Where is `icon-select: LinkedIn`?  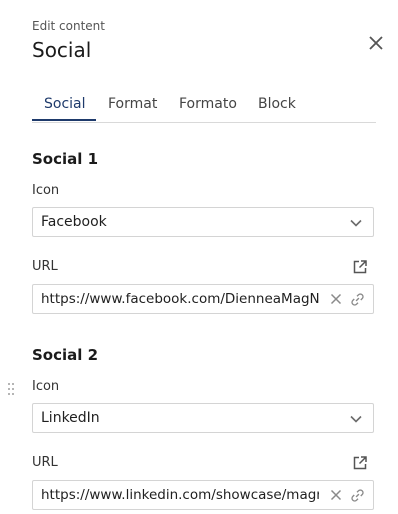 icon-select: LinkedIn is located at coordinates (203, 418).